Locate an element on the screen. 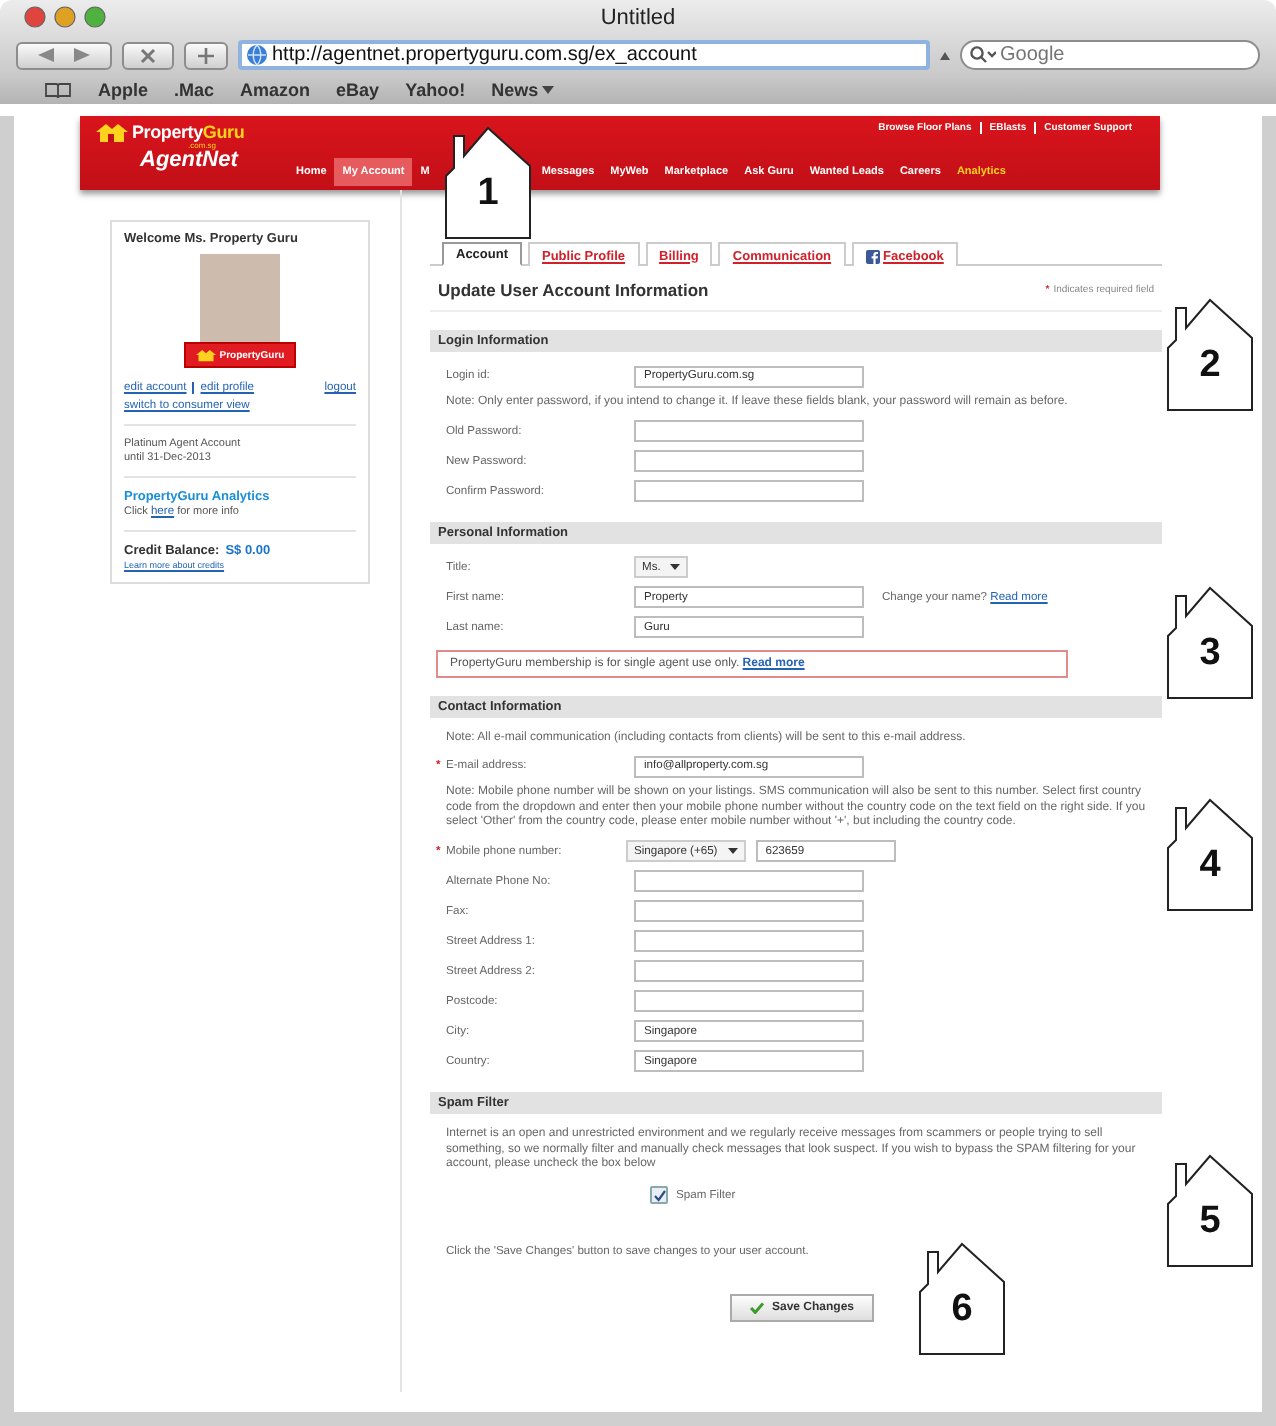 This screenshot has width=1276, height=1426. back-forward-button is located at coordinates (64, 55).